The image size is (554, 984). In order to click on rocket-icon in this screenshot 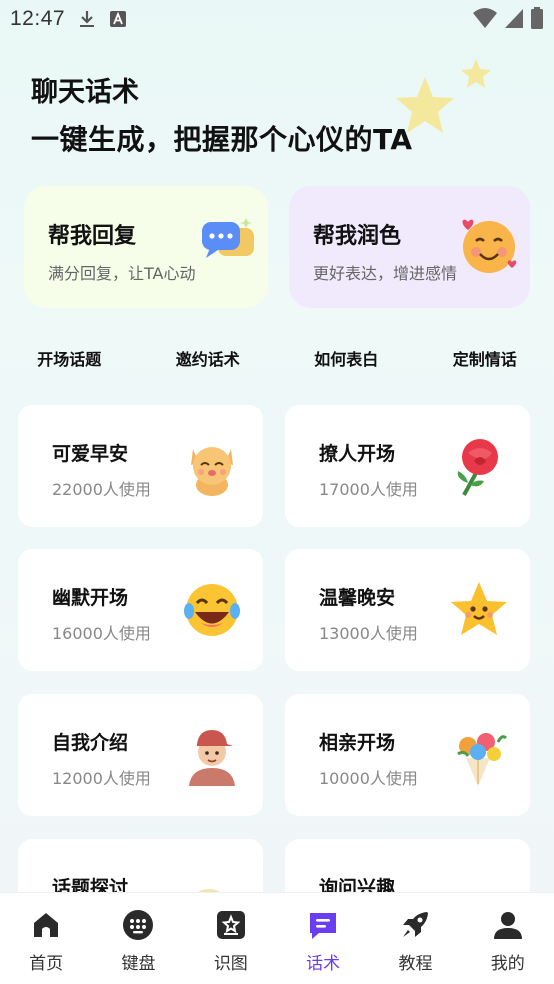, I will do `click(416, 924)`.